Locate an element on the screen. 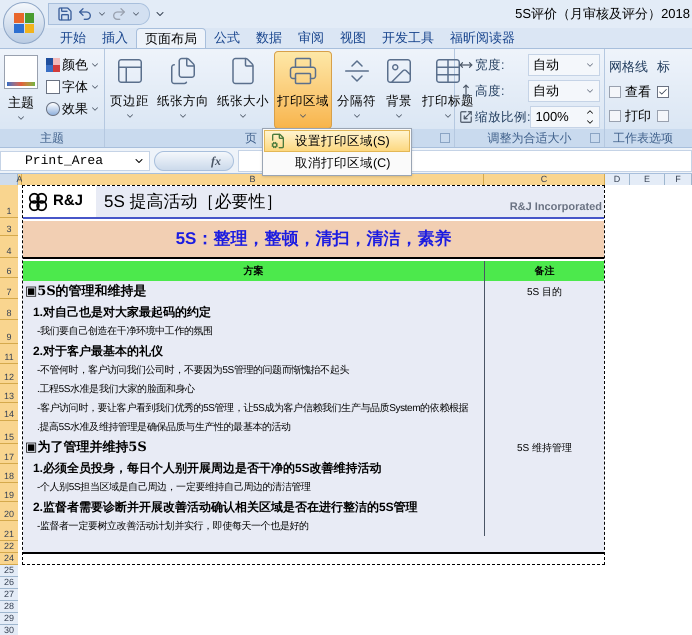 This screenshot has width=692, height=635. ribbon-tab: 页面布局 is located at coordinates (171, 38).